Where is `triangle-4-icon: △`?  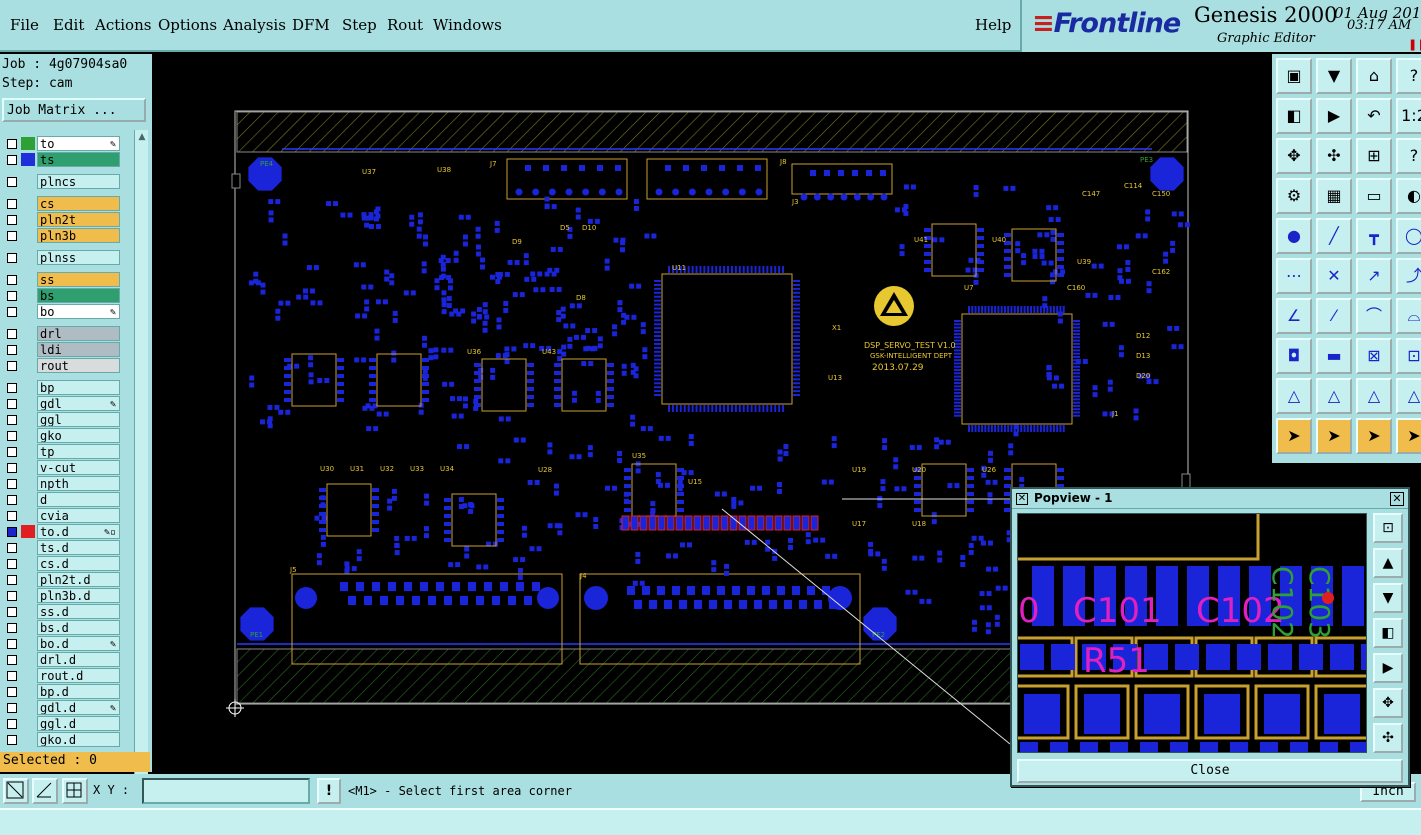 triangle-4-icon: △ is located at coordinates (1408, 396).